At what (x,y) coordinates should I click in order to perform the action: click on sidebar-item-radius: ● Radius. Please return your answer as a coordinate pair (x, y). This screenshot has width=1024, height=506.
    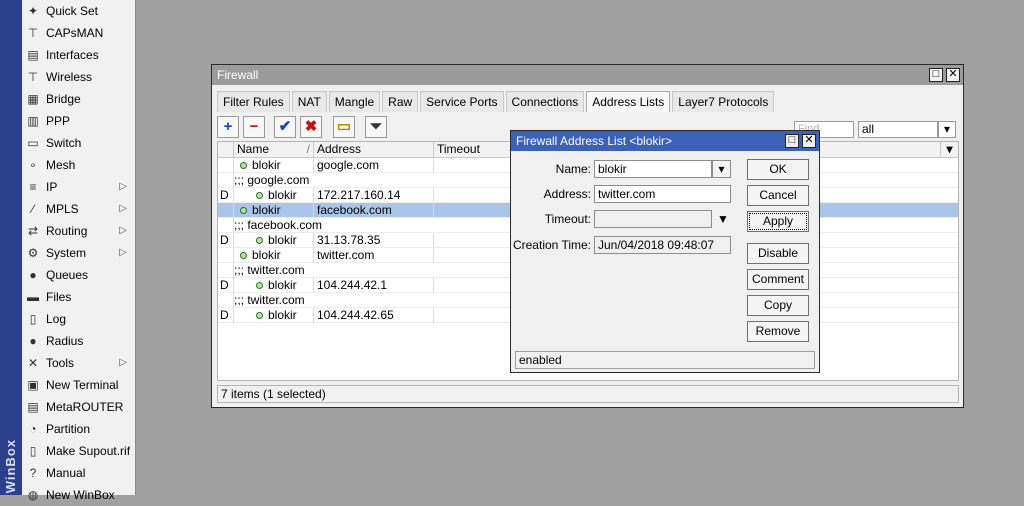
    Looking at the image, I should click on (78, 341).